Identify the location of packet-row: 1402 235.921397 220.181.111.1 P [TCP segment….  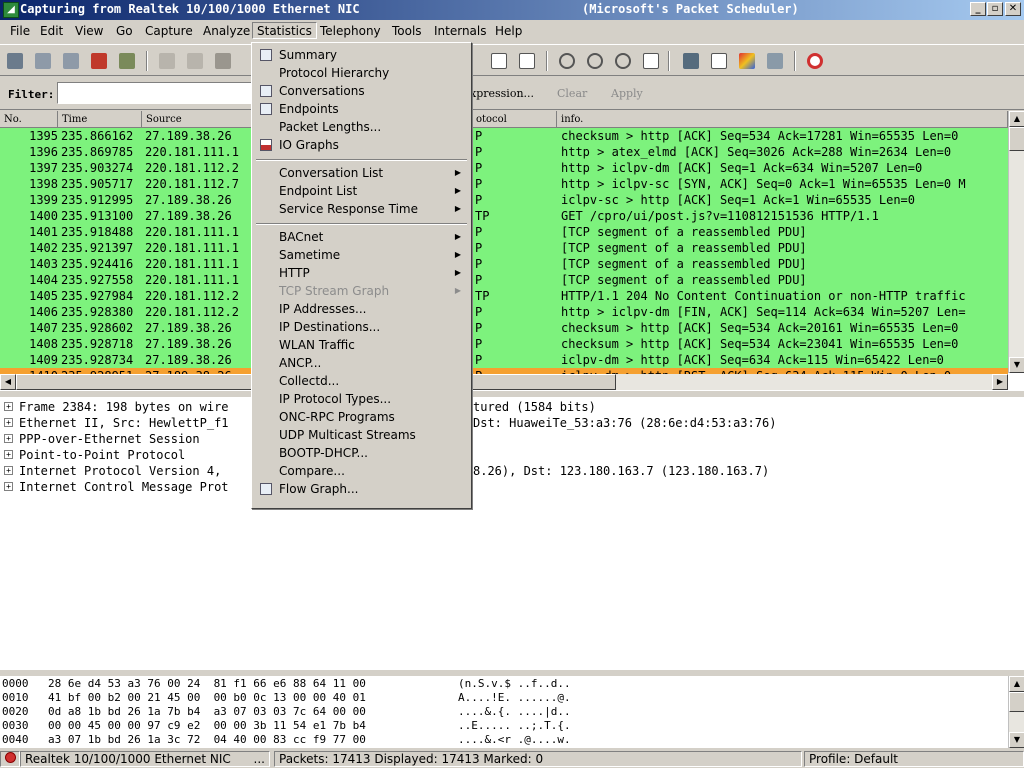
(504, 248).